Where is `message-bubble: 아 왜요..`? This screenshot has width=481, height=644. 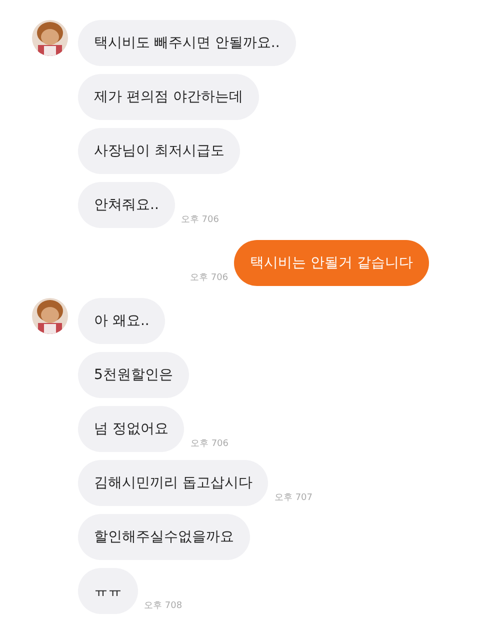 message-bubble: 아 왜요.. is located at coordinates (122, 321).